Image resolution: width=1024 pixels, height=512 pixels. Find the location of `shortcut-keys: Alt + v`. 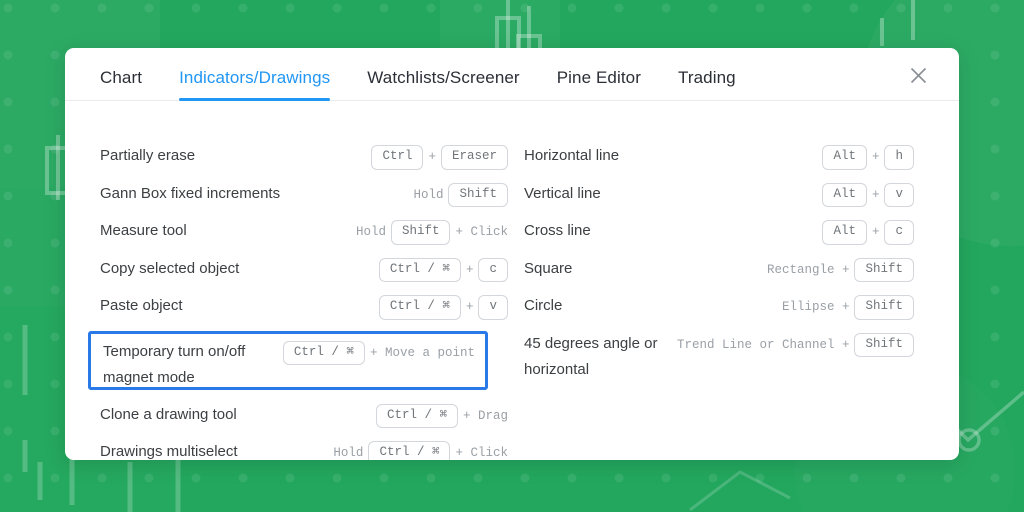

shortcut-keys: Alt + v is located at coordinates (868, 191).